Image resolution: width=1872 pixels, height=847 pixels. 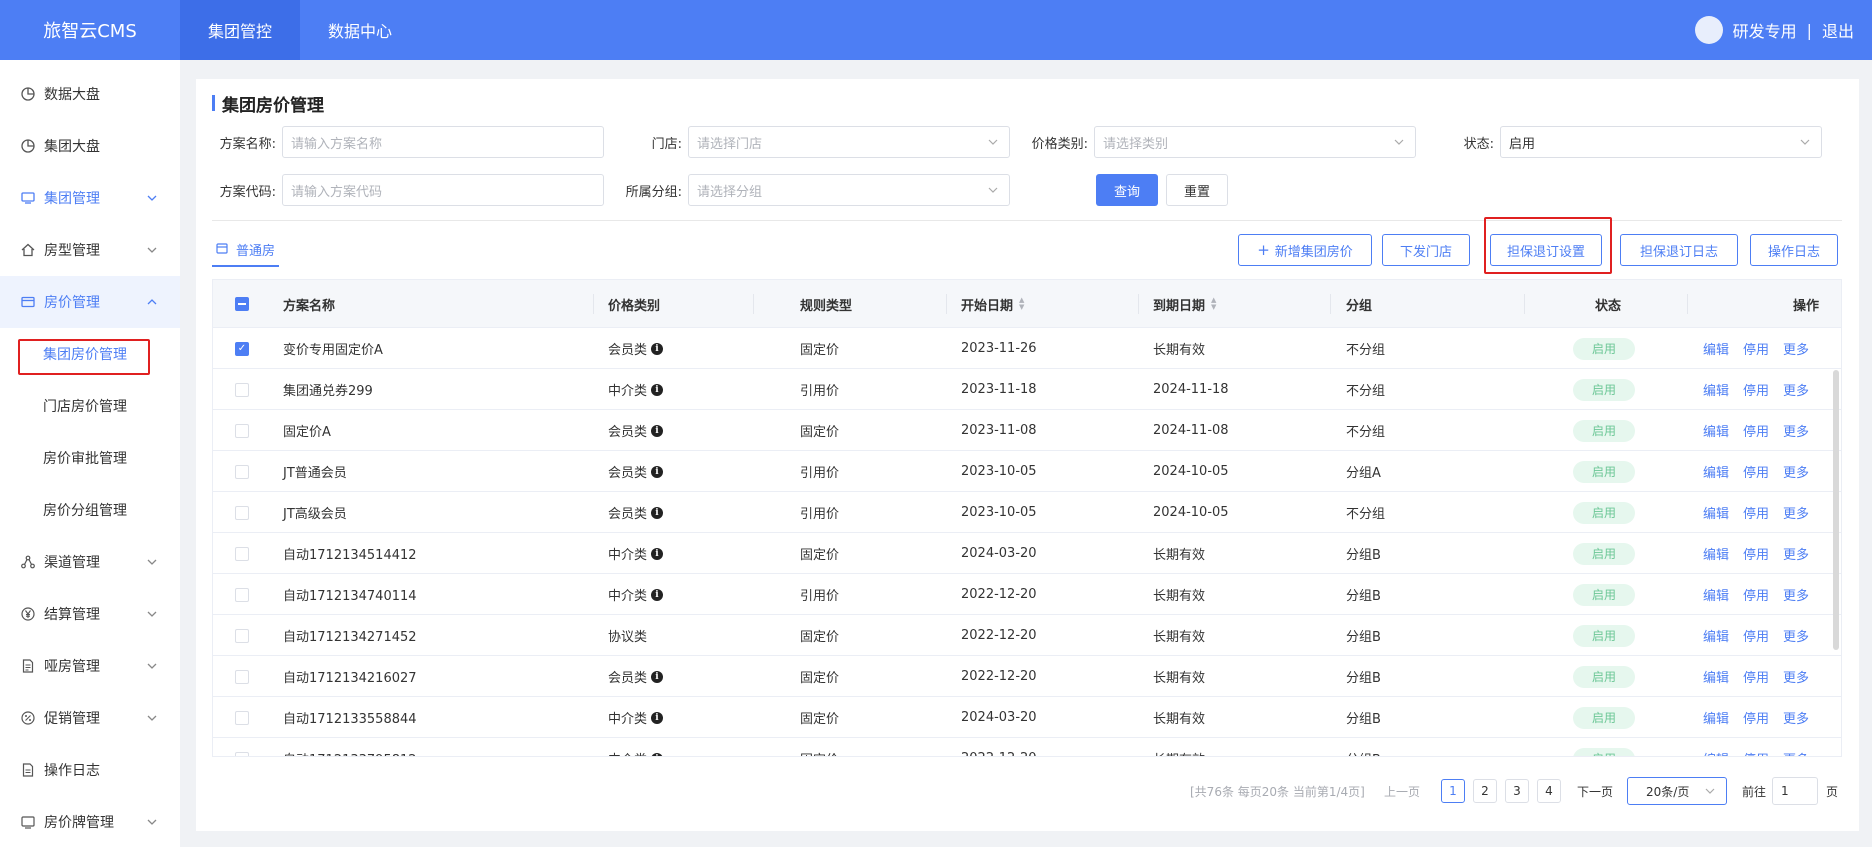 What do you see at coordinates (90, 770) in the screenshot?
I see `sidebar-item-operation-log: 操作日志` at bounding box center [90, 770].